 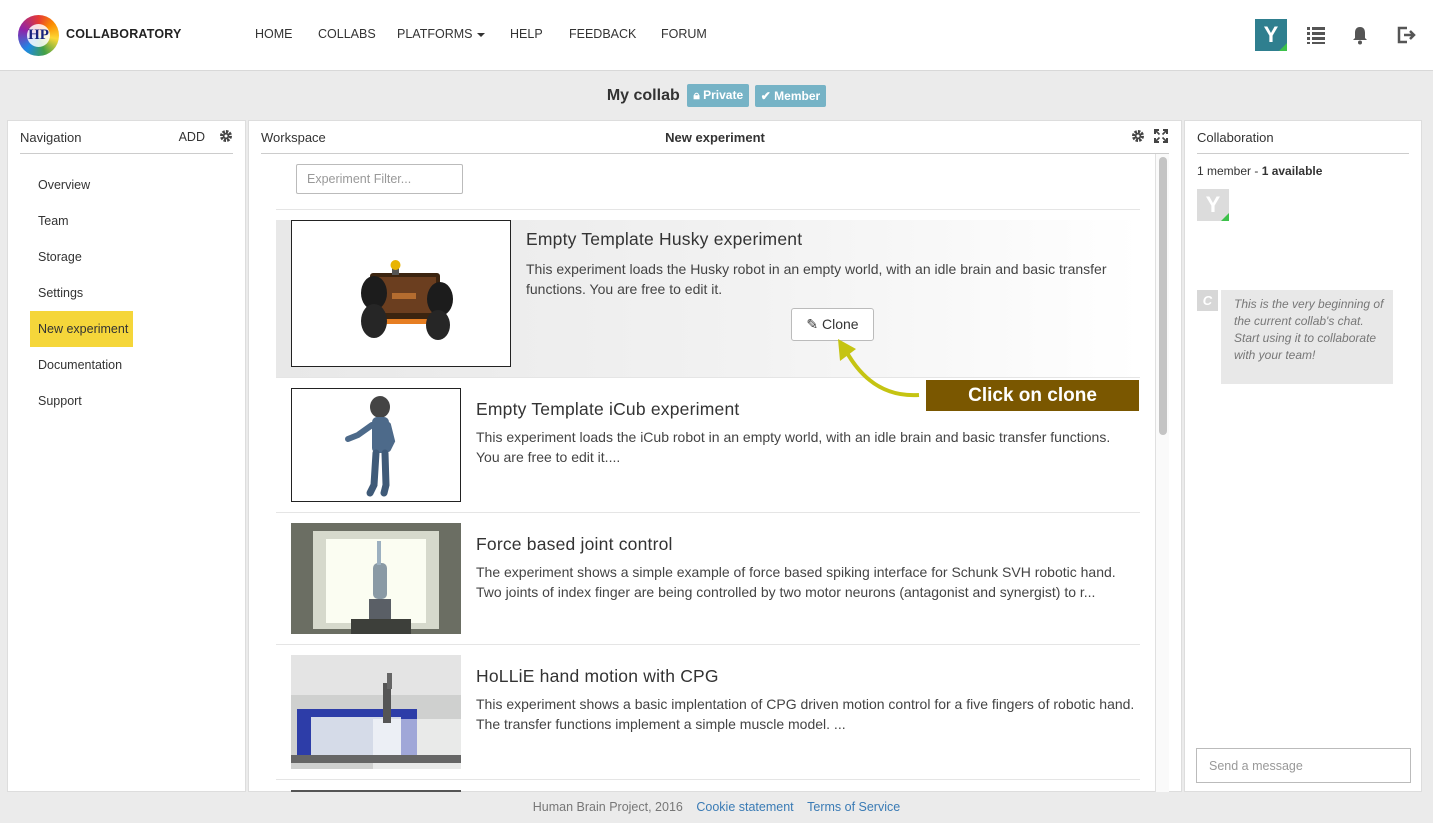 What do you see at coordinates (797, 95) in the screenshot?
I see `member-label: Member` at bounding box center [797, 95].